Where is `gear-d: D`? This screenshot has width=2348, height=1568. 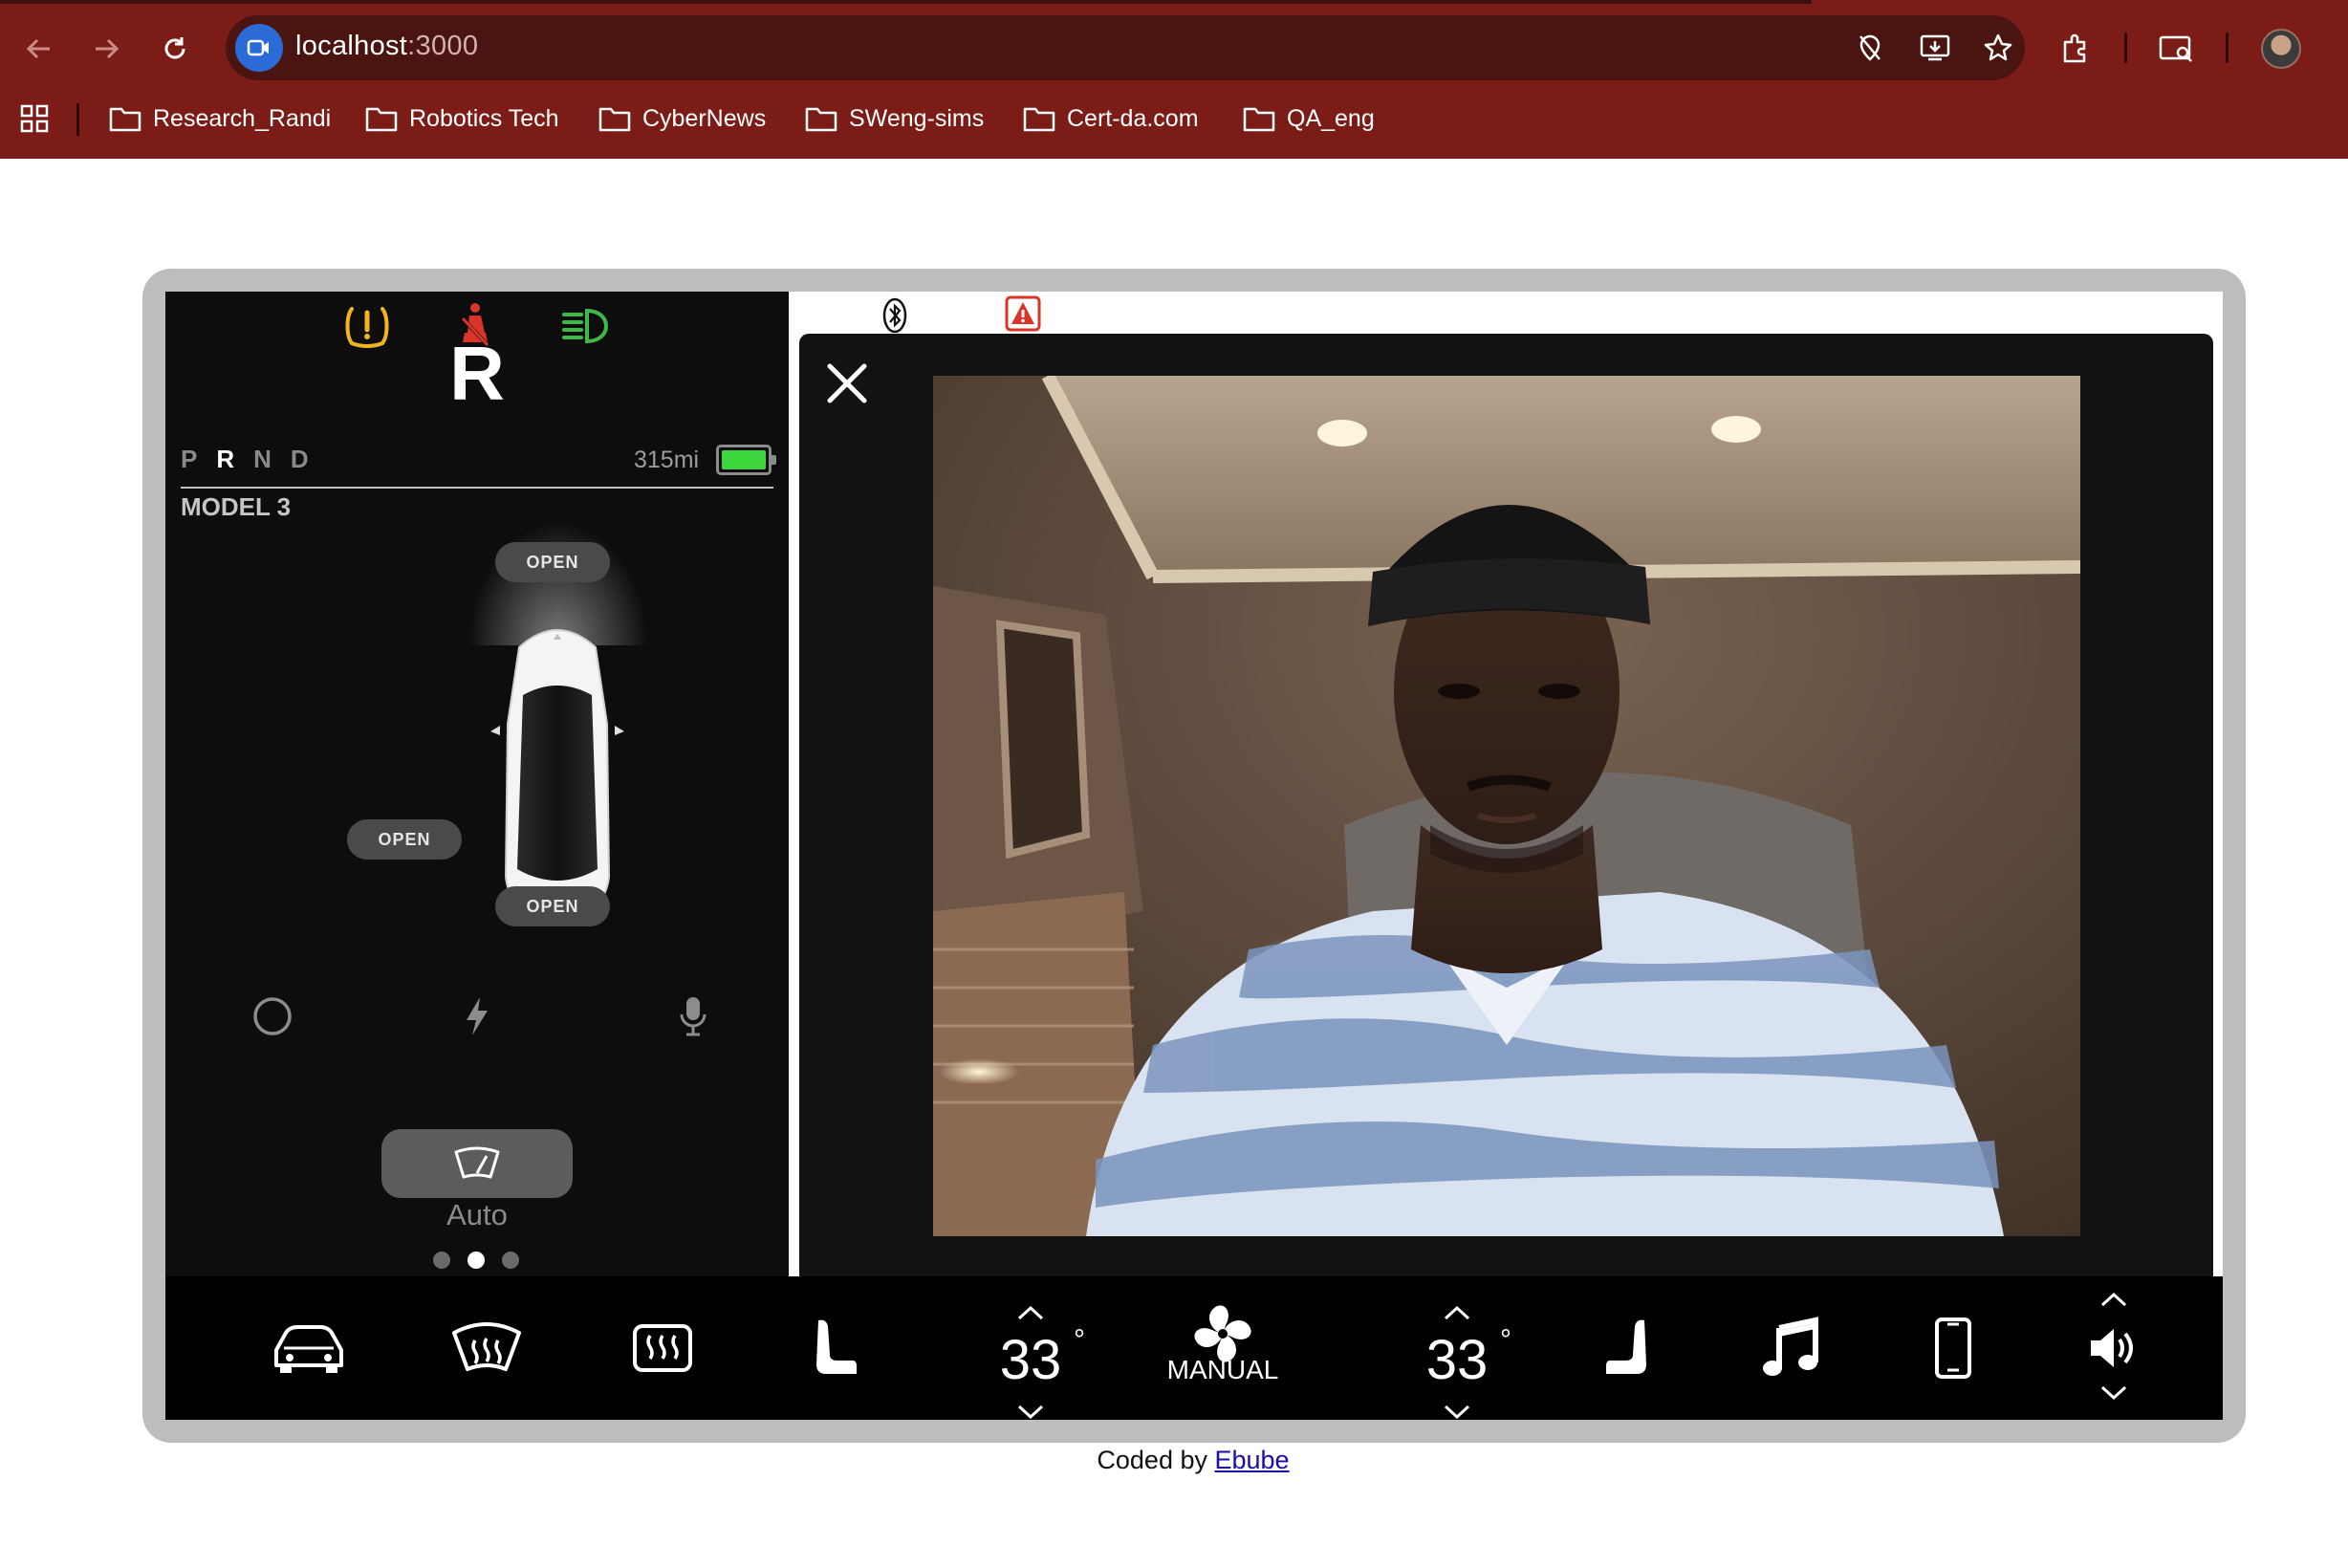
gear-d: D is located at coordinates (300, 459).